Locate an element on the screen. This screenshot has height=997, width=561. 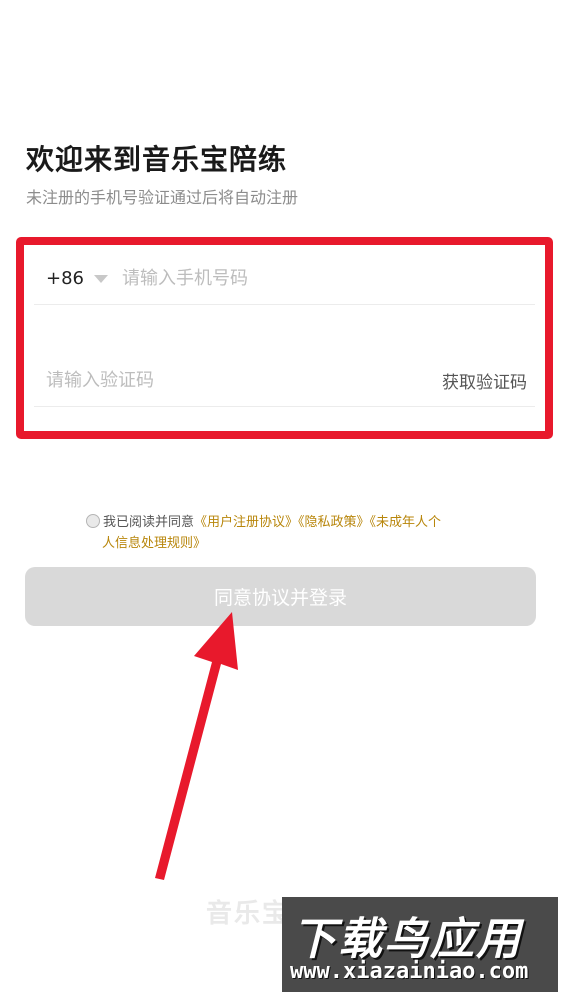
arrow-shape is located at coordinates (196, 746).